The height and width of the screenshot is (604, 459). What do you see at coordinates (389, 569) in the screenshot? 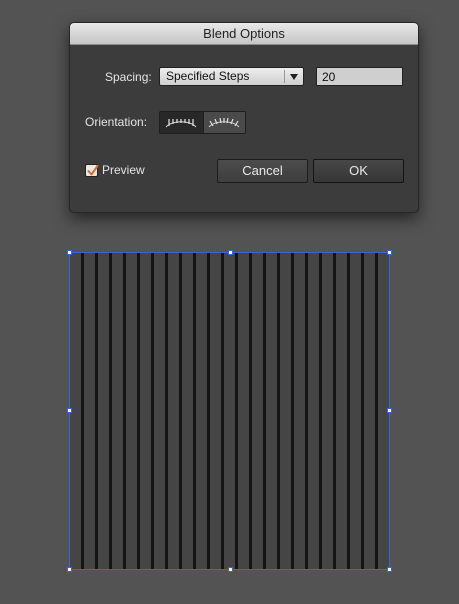
I see `handle-bottom-right` at bounding box center [389, 569].